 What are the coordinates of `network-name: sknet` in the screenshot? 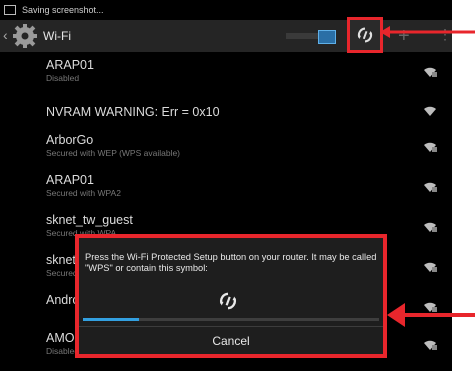 It's located at (61, 260).